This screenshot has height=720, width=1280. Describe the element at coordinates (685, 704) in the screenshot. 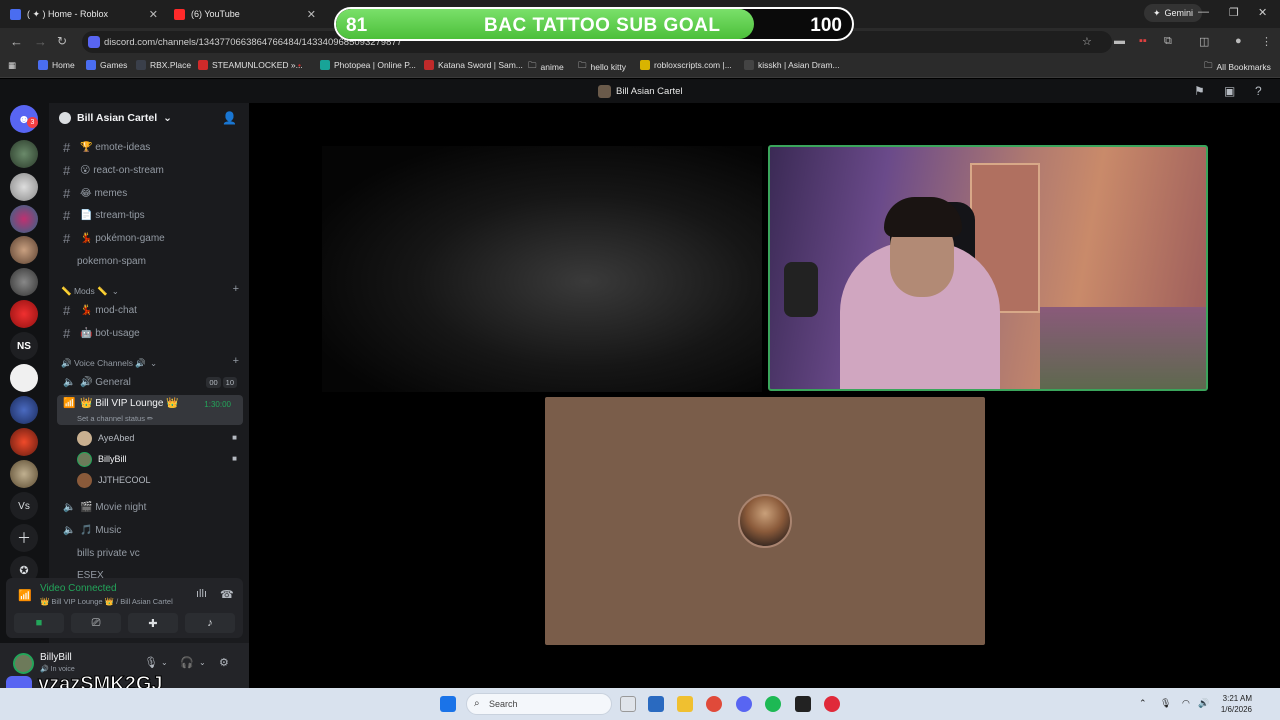

I see `file-explorer-icon` at that location.